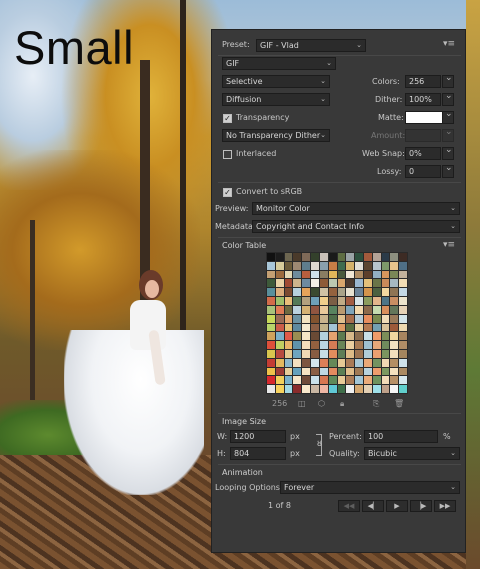 Image resolution: width=480 pixels, height=569 pixels. I want to click on height-field: 804, so click(258, 453).